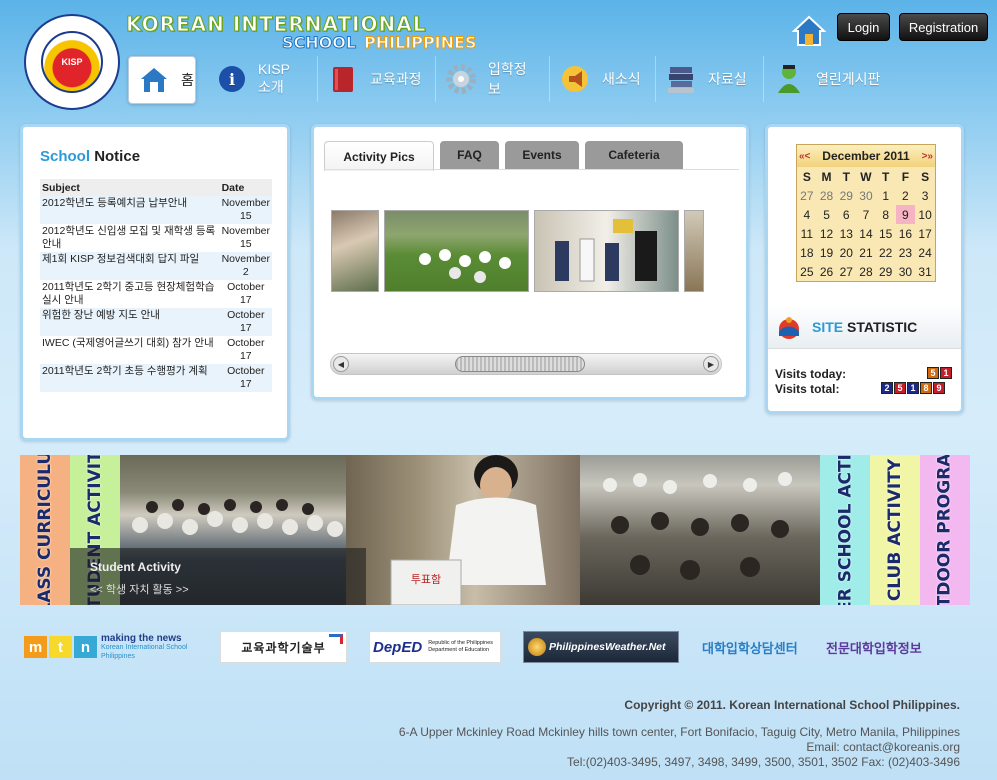 The width and height of the screenshot is (997, 780). What do you see at coordinates (846, 214) in the screenshot?
I see `calendar-day: 6` at bounding box center [846, 214].